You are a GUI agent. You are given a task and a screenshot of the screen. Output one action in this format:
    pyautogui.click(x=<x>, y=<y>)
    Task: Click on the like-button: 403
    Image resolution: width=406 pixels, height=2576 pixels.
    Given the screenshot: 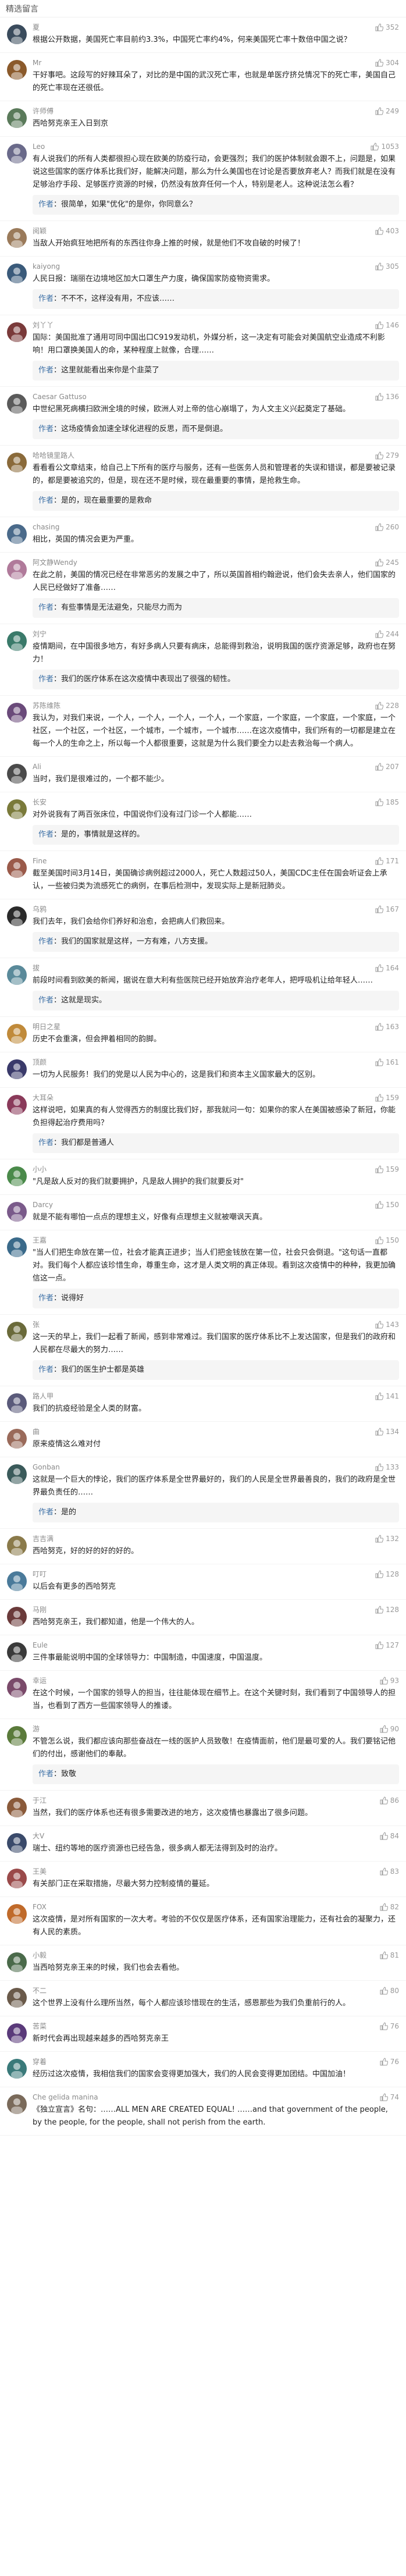 What is the action you would take?
    pyautogui.click(x=387, y=231)
    